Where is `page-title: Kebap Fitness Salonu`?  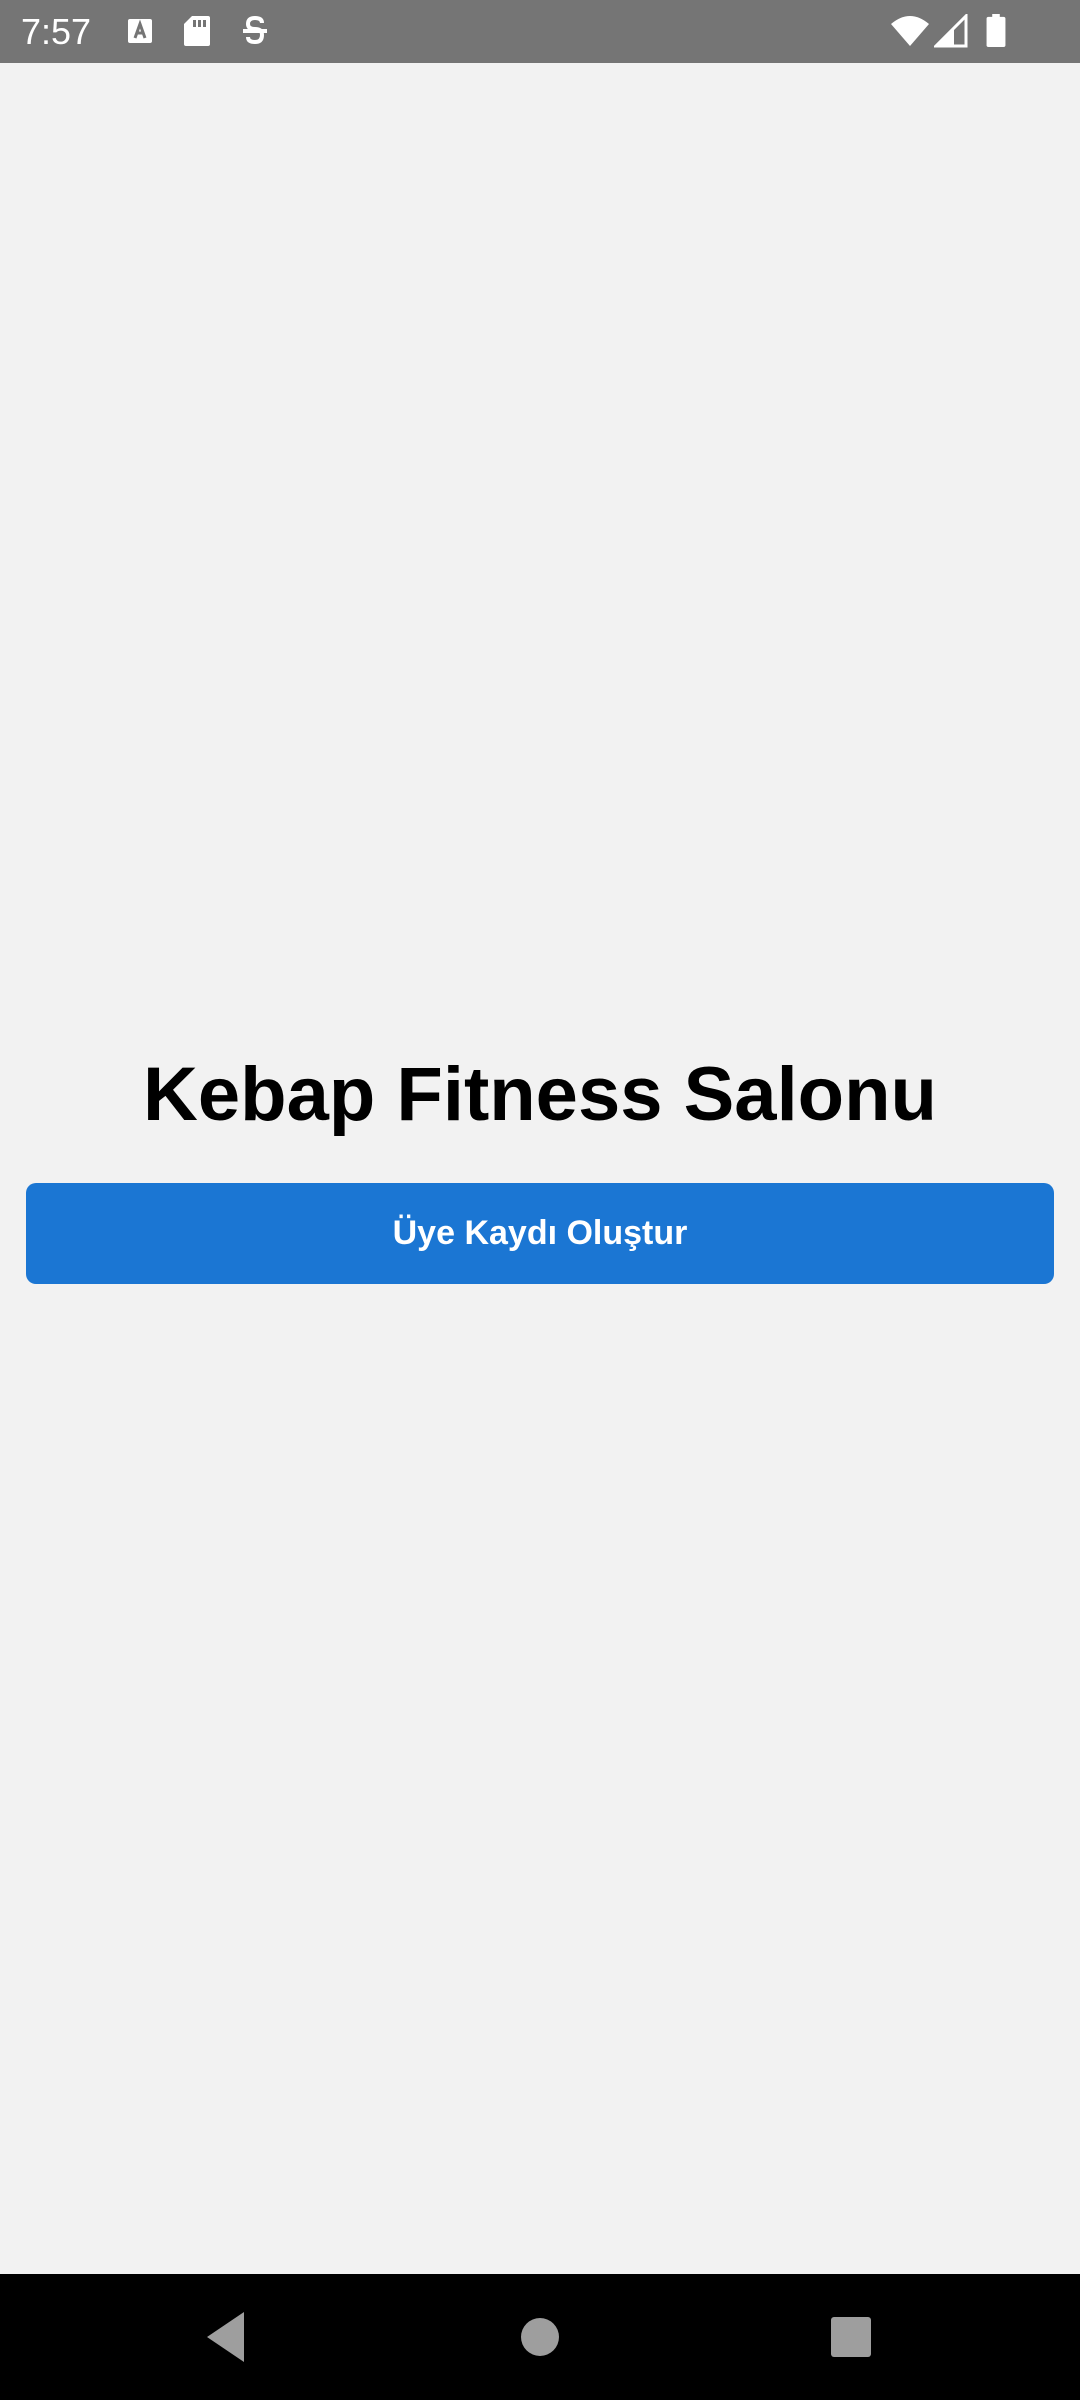 page-title: Kebap Fitness Salonu is located at coordinates (540, 1094).